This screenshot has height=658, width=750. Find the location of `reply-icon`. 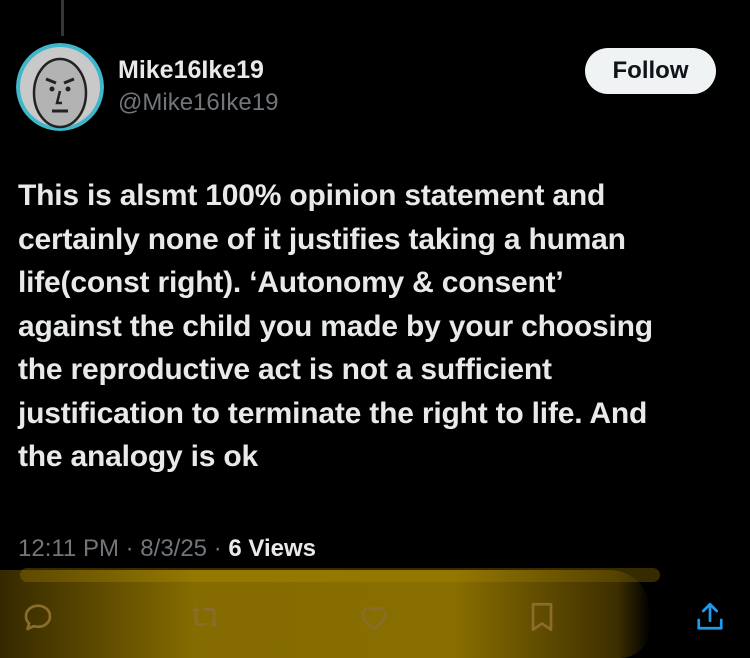

reply-icon is located at coordinates (38, 617).